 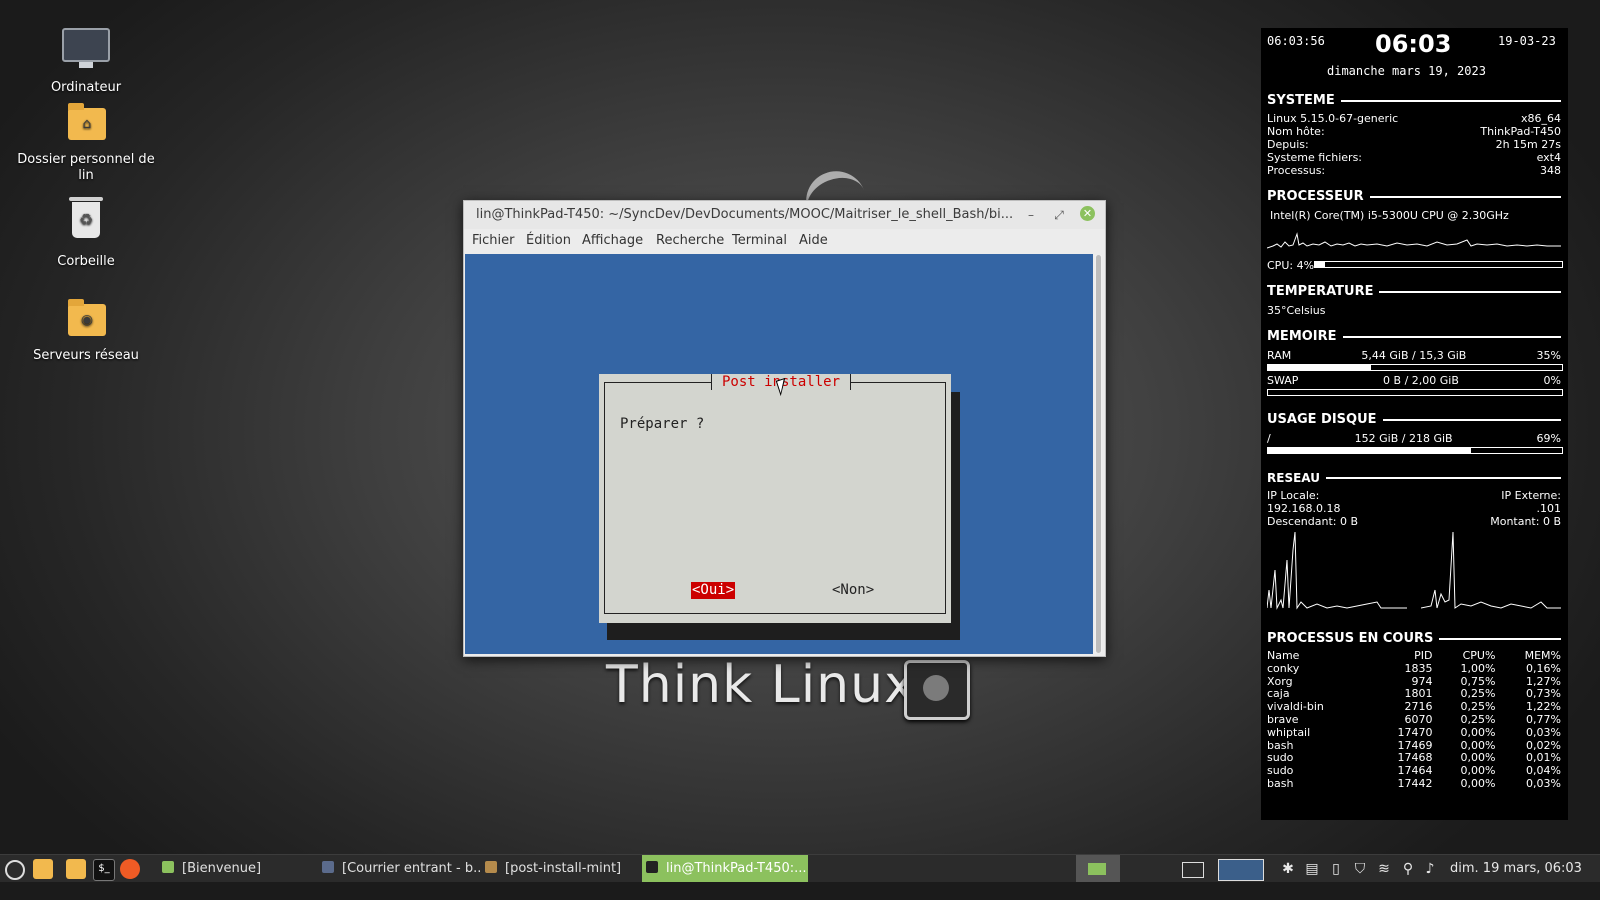 I want to click on menu-affichage: Affichage, so click(x=612, y=240).